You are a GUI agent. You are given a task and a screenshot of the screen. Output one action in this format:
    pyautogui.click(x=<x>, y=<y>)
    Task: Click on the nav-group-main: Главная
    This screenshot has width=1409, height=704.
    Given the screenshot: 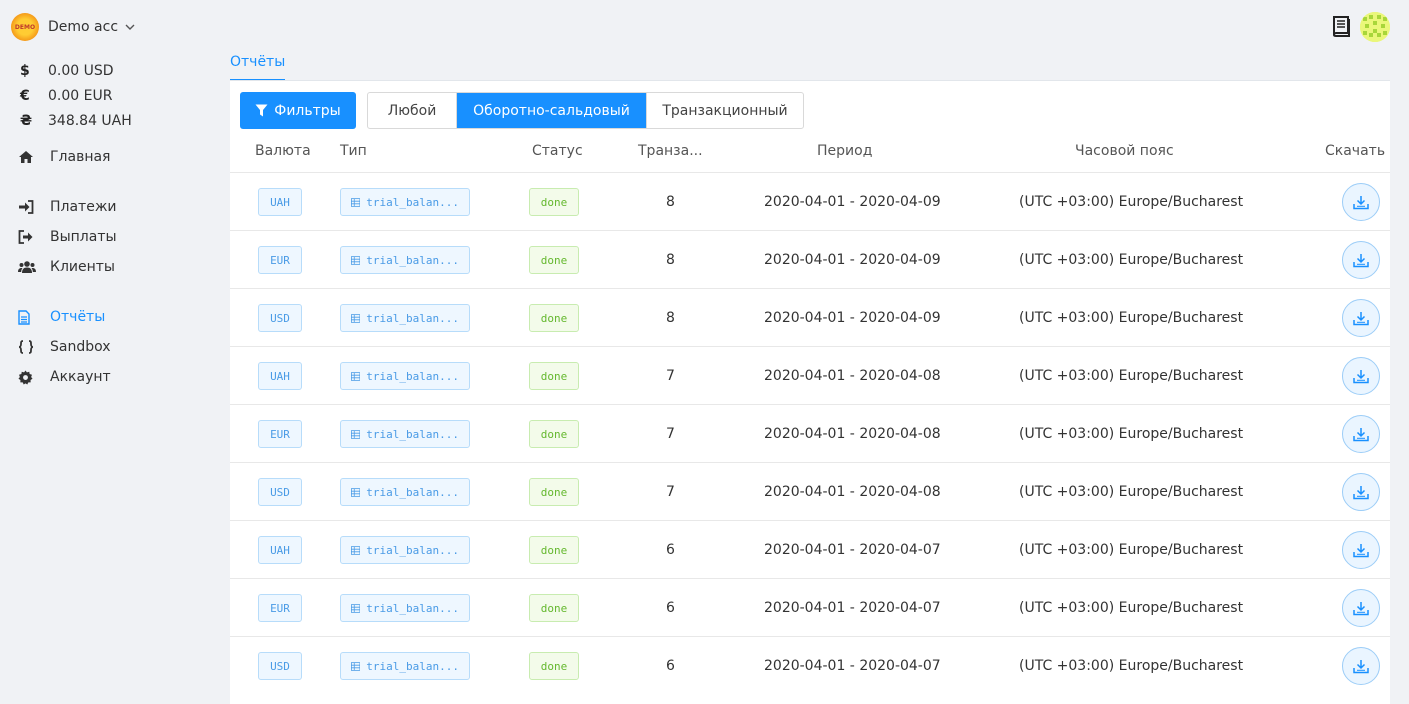 What is the action you would take?
    pyautogui.click(x=64, y=157)
    